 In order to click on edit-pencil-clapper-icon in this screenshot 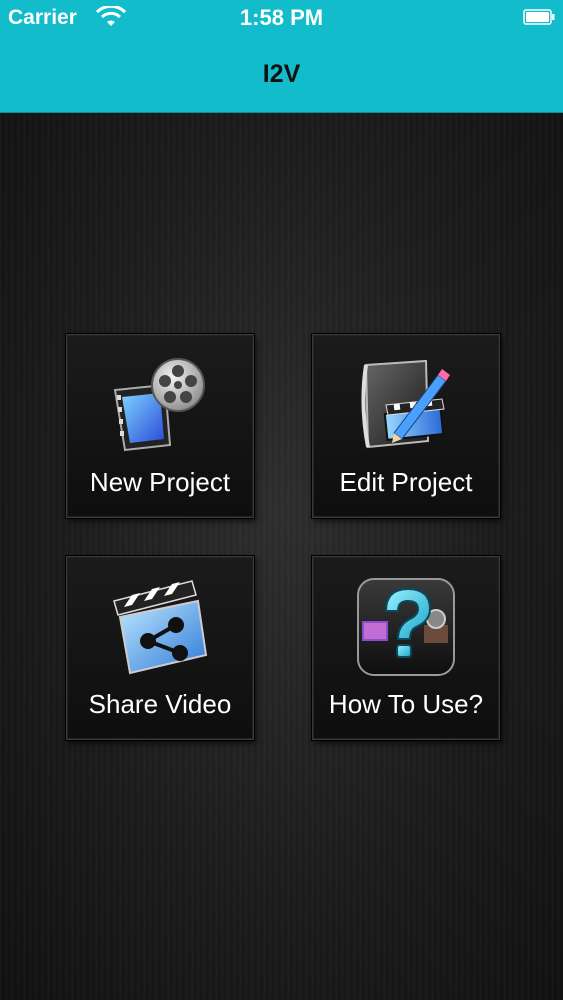, I will do `click(405, 404)`.